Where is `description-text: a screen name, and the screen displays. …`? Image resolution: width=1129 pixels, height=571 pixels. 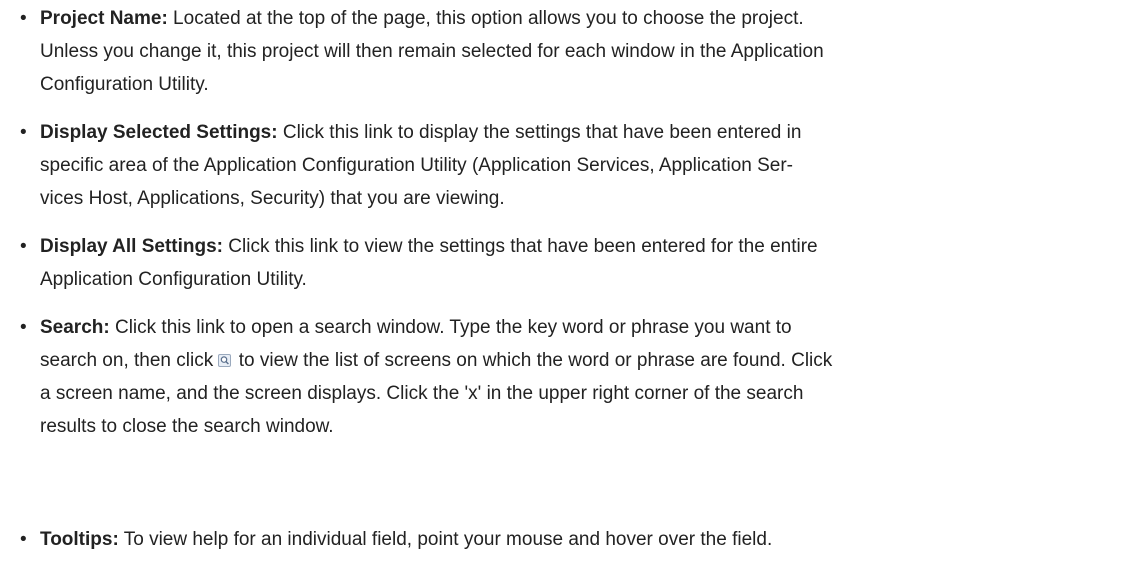 description-text: a screen name, and the screen displays. … is located at coordinates (422, 393).